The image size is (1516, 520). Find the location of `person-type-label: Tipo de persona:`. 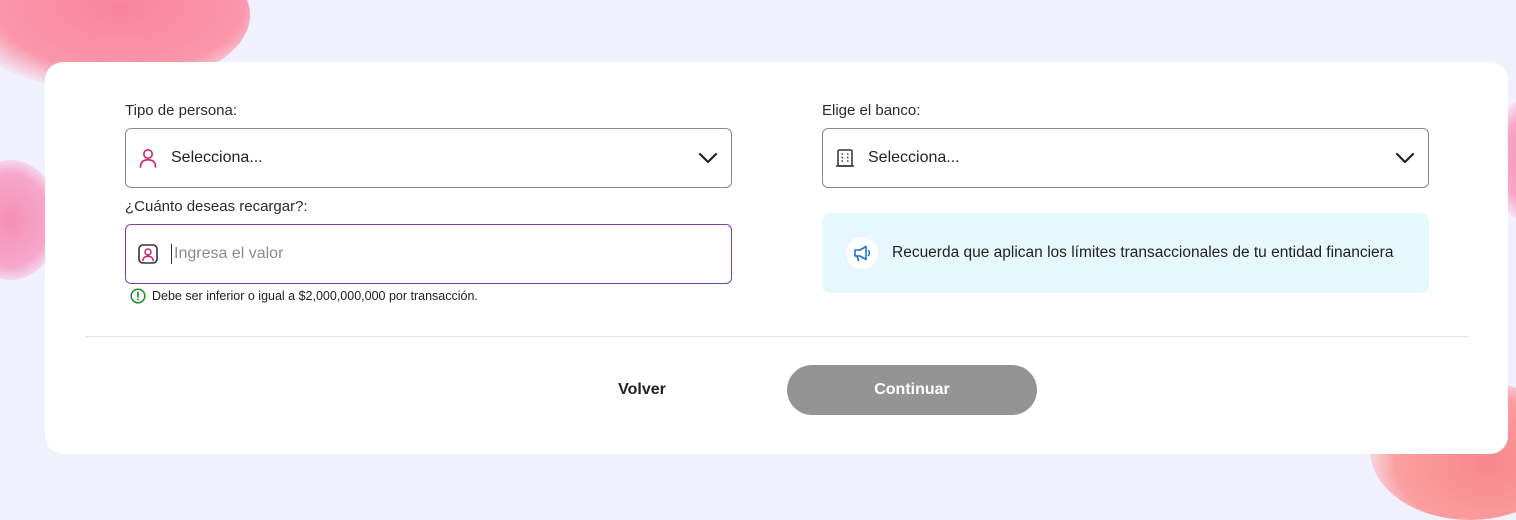

person-type-label: Tipo de persona: is located at coordinates (181, 110).